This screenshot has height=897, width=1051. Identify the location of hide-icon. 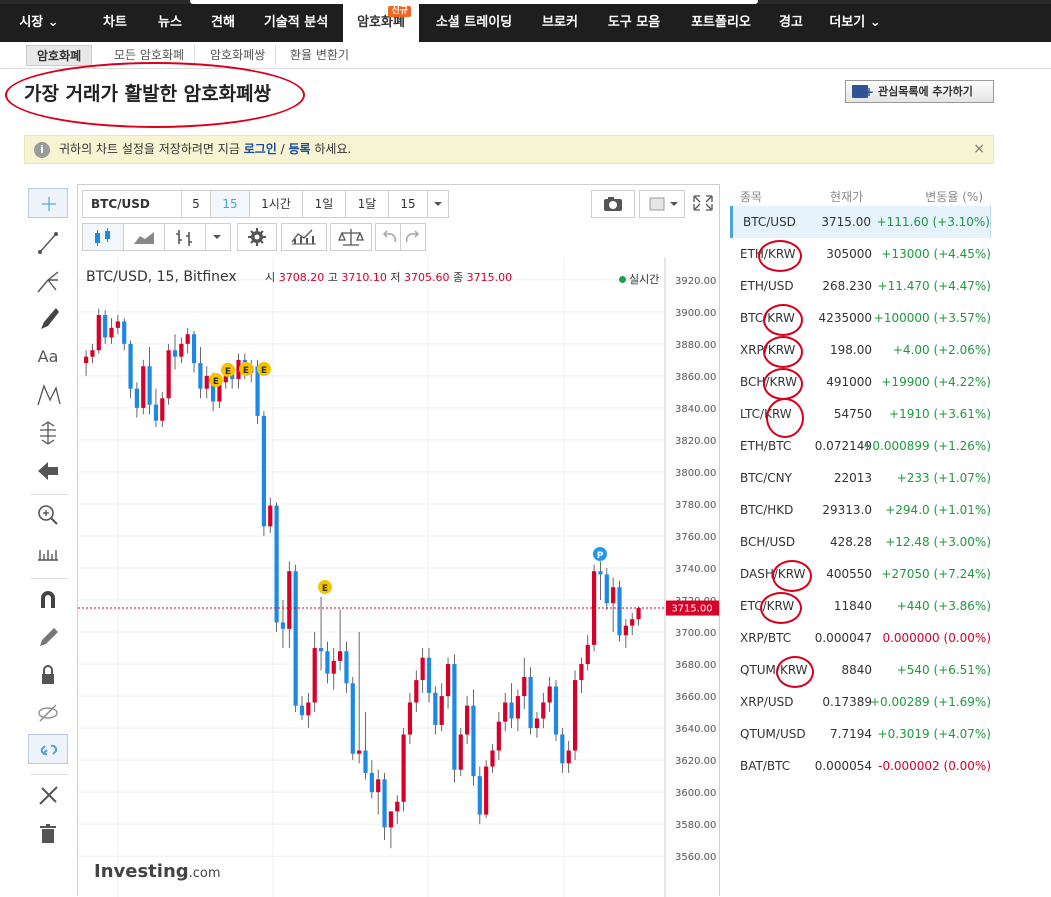
(48, 713).